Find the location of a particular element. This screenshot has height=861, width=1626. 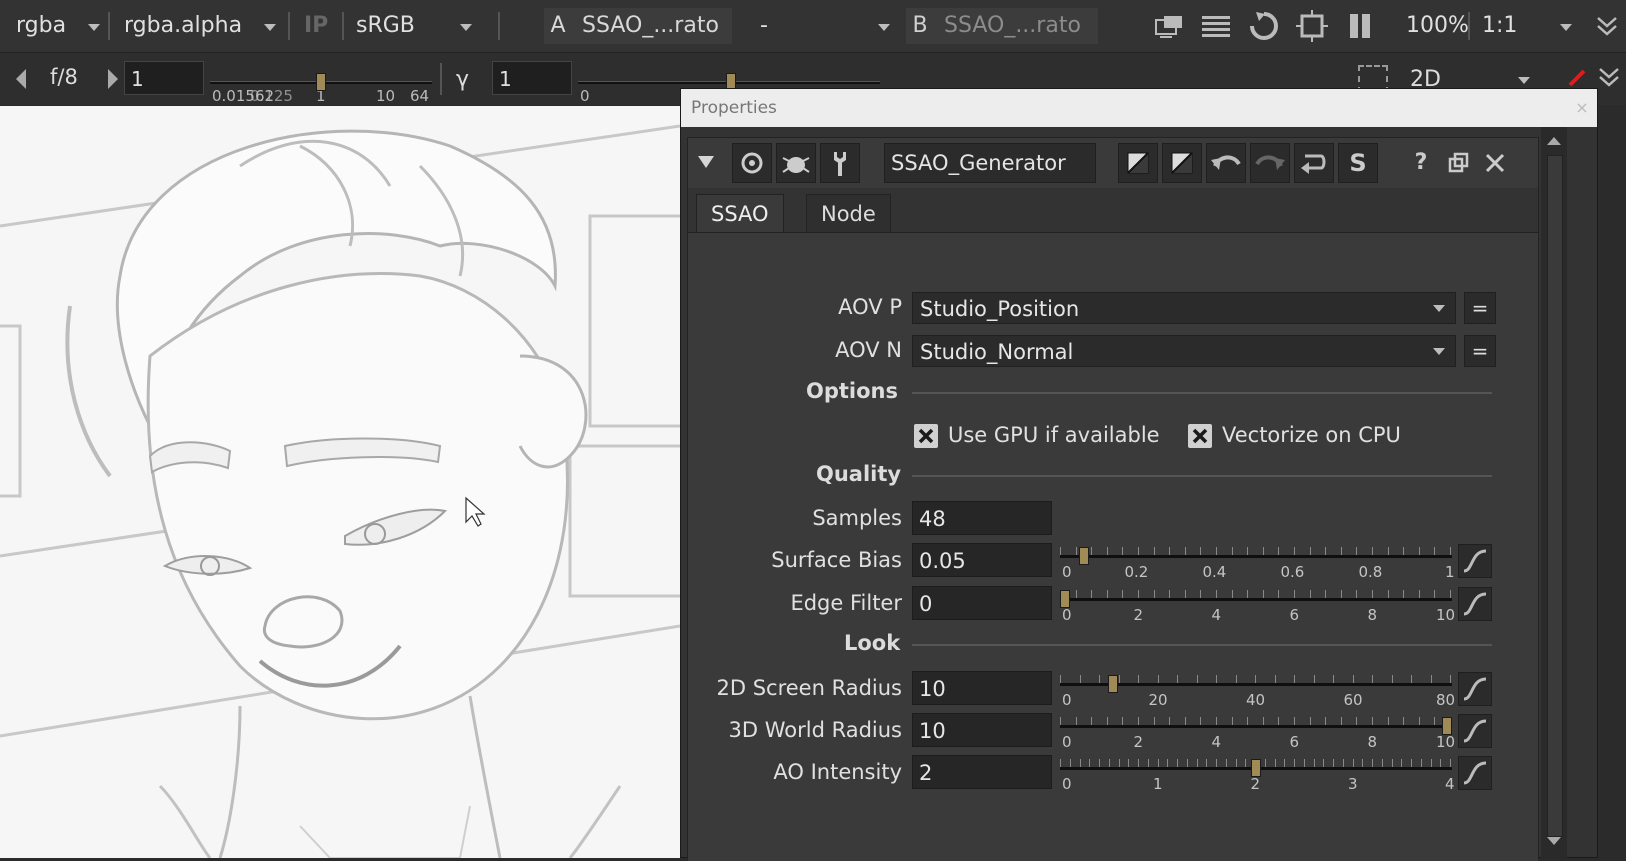

screen-radius-input: 10 is located at coordinates (982, 688).